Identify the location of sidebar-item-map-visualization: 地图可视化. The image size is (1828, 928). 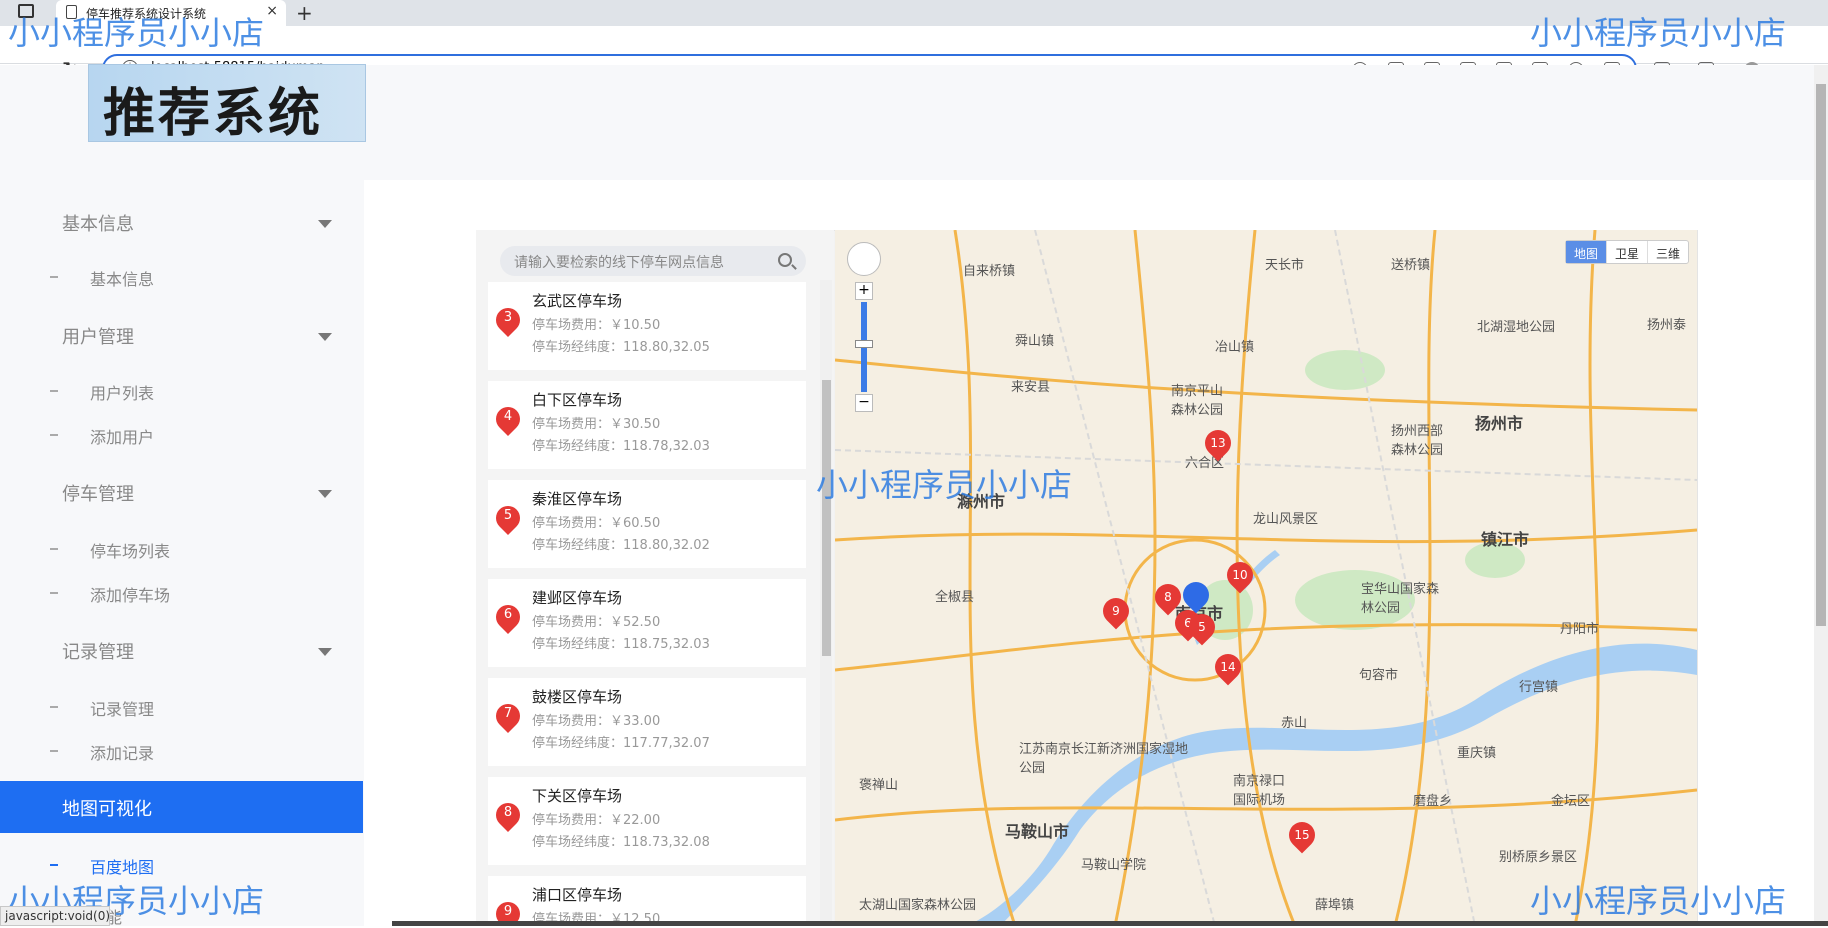
(181, 807).